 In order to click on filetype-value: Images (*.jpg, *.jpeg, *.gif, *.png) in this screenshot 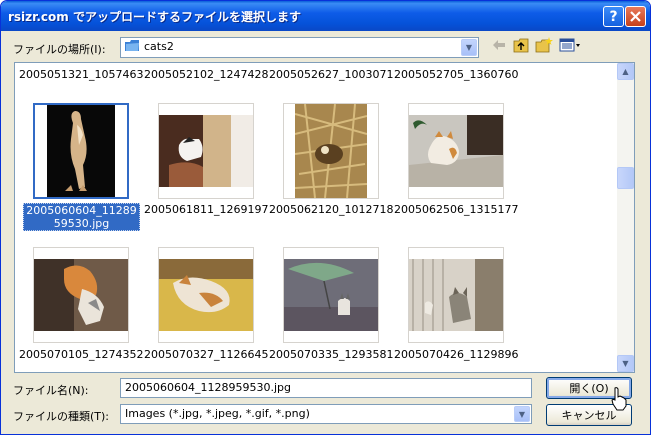, I will do `click(217, 413)`.